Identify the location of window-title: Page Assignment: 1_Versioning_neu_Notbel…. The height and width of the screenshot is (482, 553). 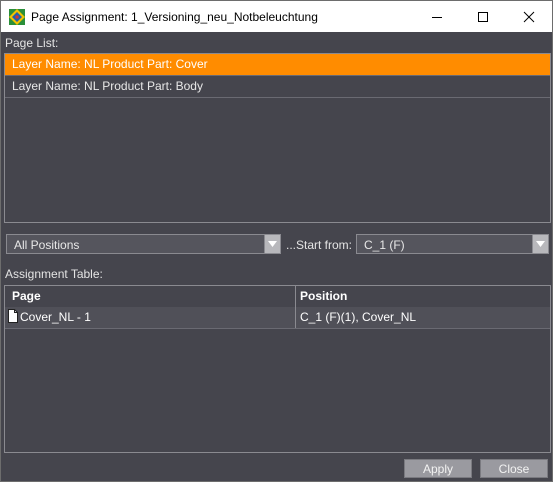
(174, 17).